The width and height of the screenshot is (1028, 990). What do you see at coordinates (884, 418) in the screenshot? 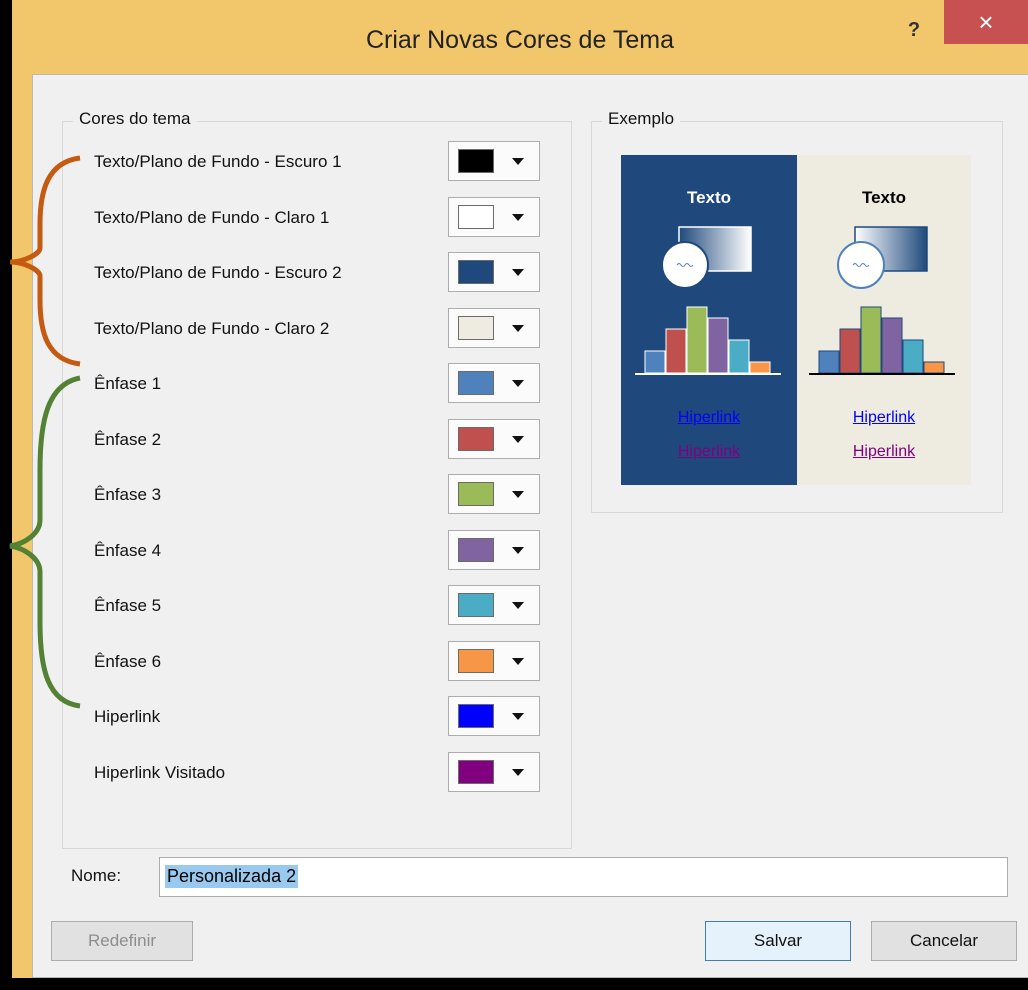
I see `preview-light-hyperlink: Hiperlink` at bounding box center [884, 418].